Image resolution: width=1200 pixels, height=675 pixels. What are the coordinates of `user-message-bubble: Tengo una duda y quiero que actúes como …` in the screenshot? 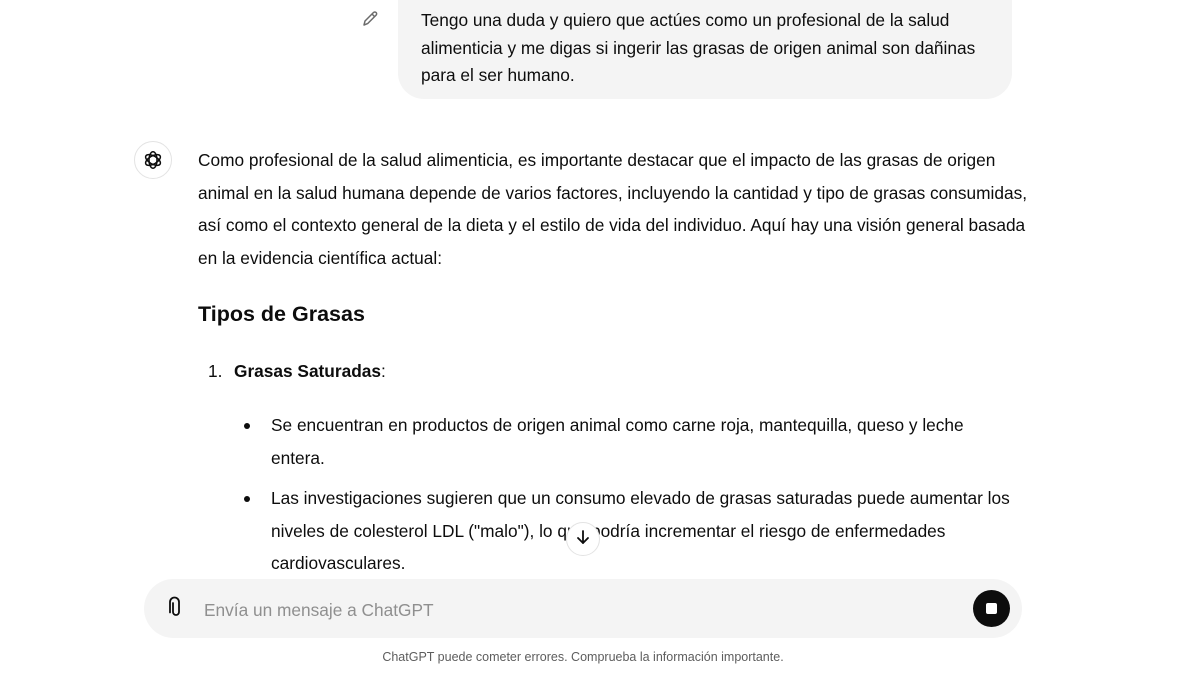 It's located at (705, 49).